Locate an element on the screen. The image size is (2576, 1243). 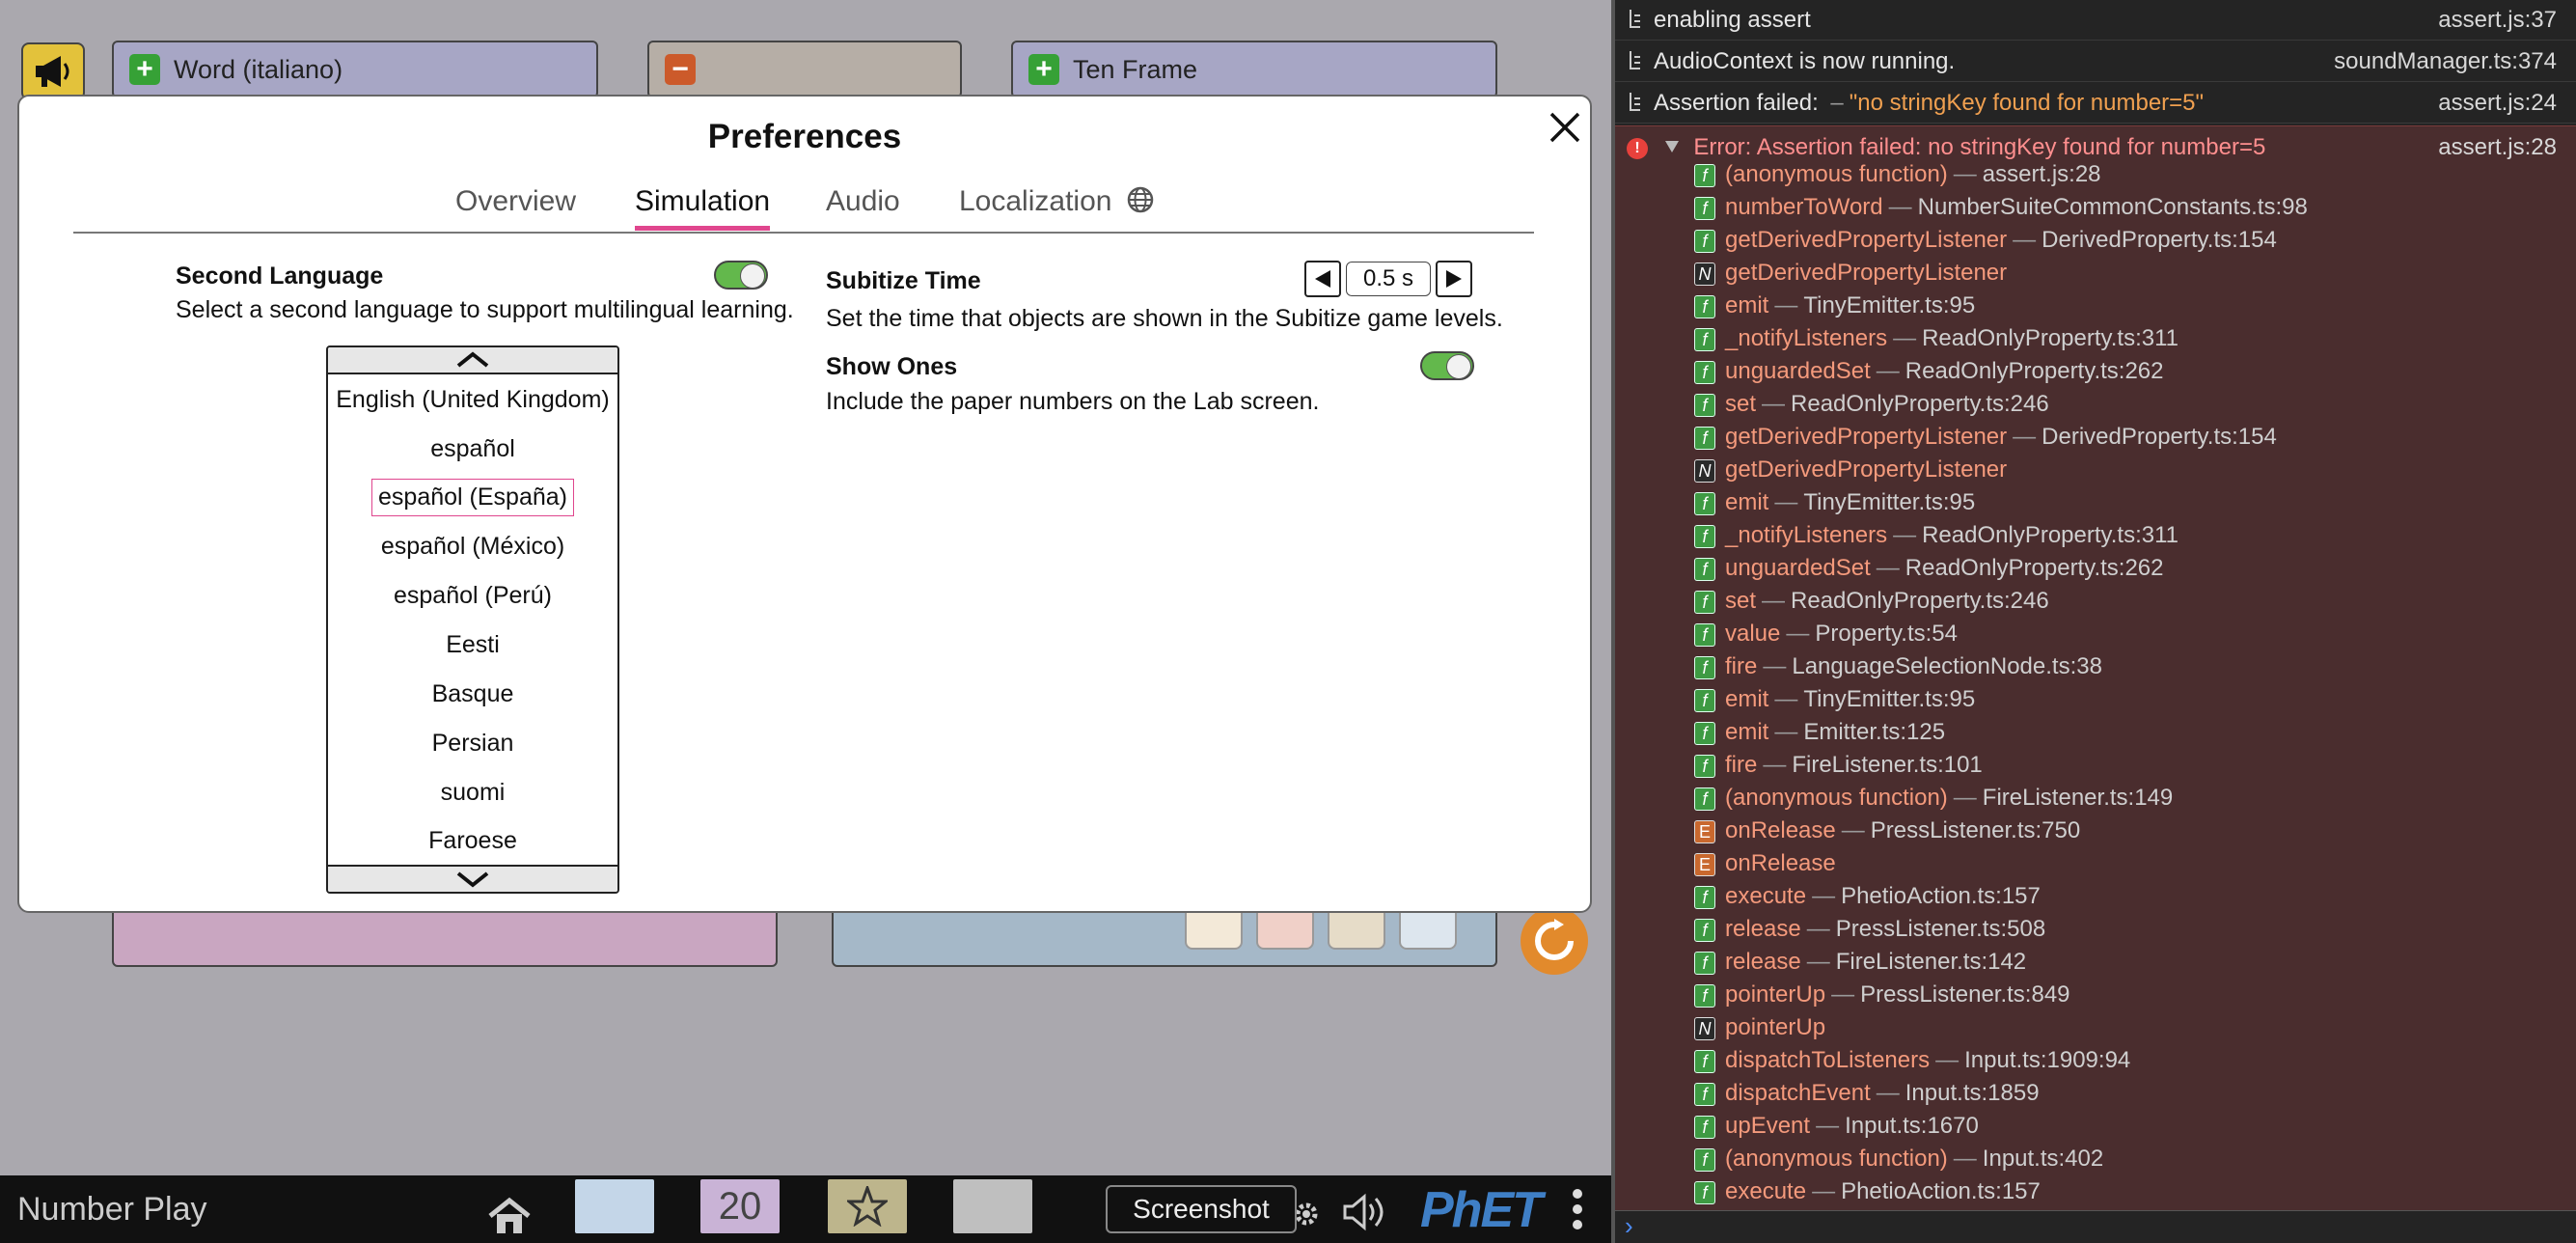
stack-frame: EonRelease — PressListener.ts:750 is located at coordinates (1887, 833).